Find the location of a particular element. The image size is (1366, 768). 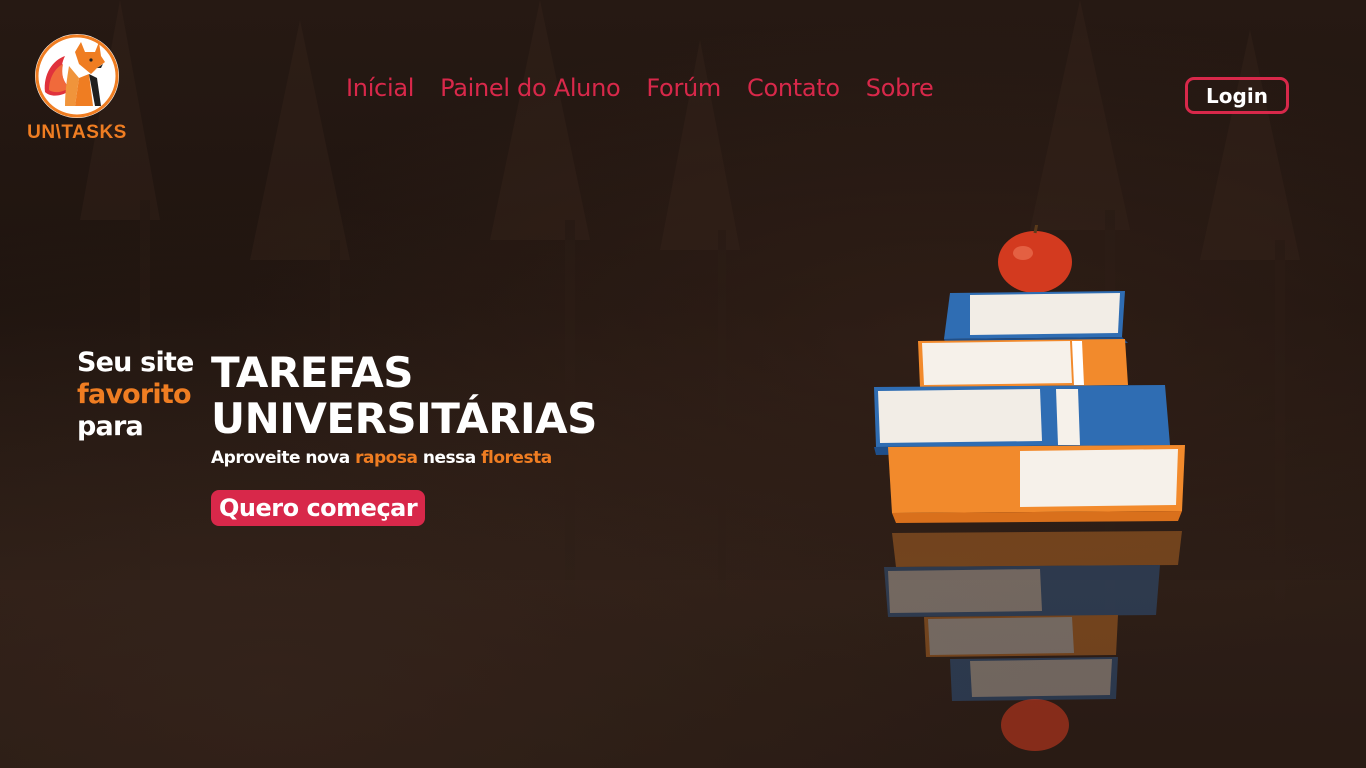

hero-title-line-2: UNIVERSITÁRIAS is located at coordinates (404, 418).